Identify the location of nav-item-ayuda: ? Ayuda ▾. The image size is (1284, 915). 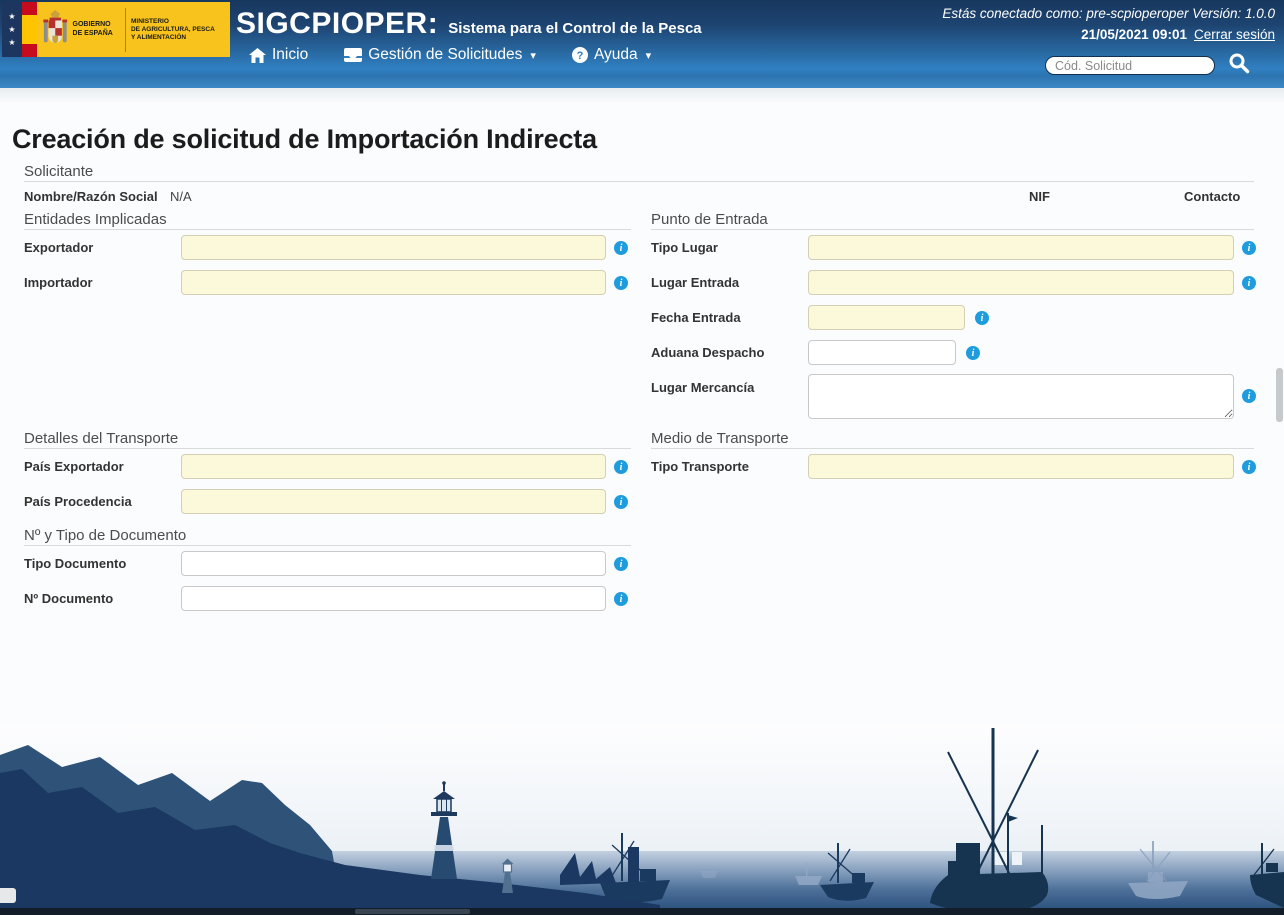
(611, 55).